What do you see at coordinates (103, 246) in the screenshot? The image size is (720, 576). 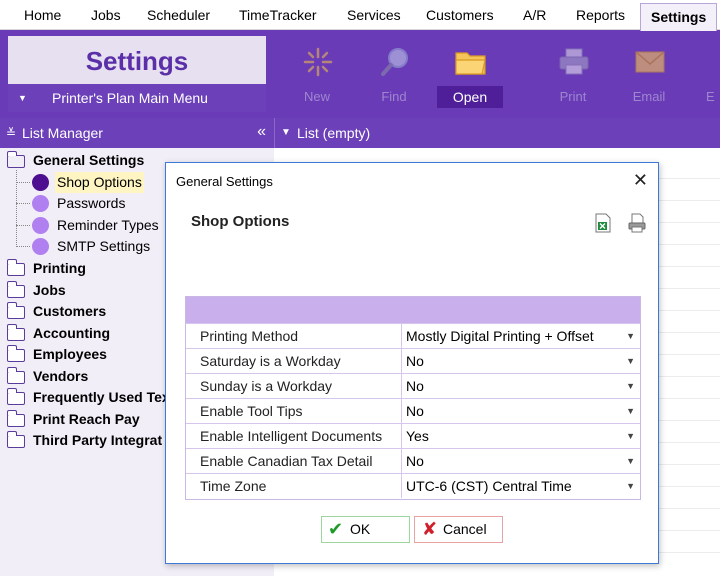 I see `tree-item-smtp-settings: SMTP Settings` at bounding box center [103, 246].